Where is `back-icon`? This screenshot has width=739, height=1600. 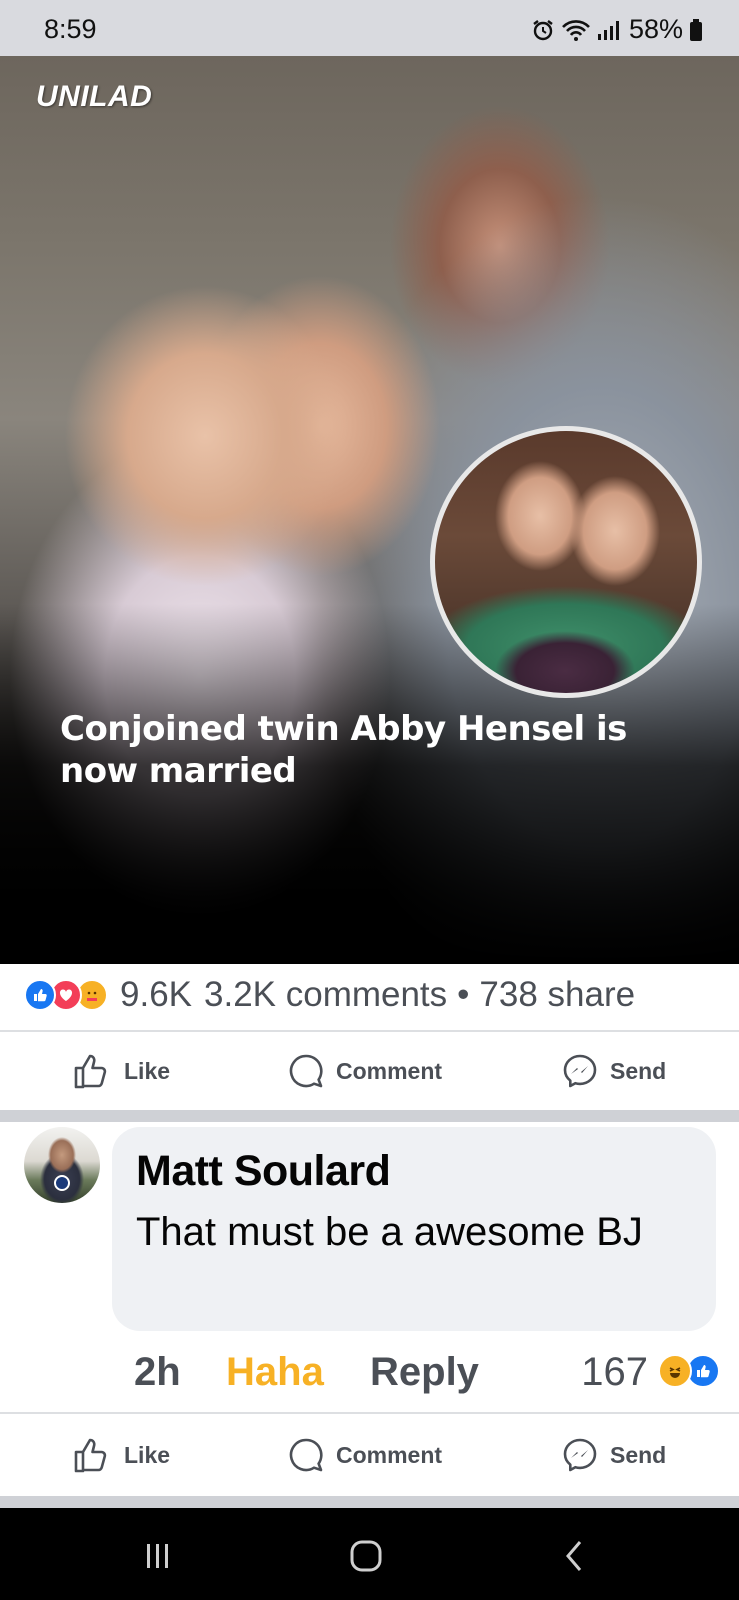
back-icon is located at coordinates (574, 1556).